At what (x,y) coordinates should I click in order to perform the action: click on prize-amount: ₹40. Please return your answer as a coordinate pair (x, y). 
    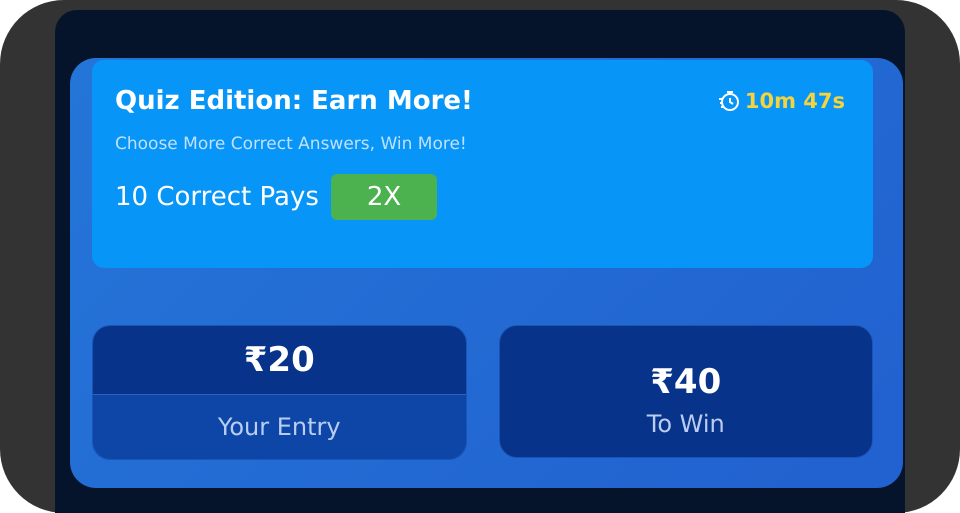
    Looking at the image, I should click on (686, 382).